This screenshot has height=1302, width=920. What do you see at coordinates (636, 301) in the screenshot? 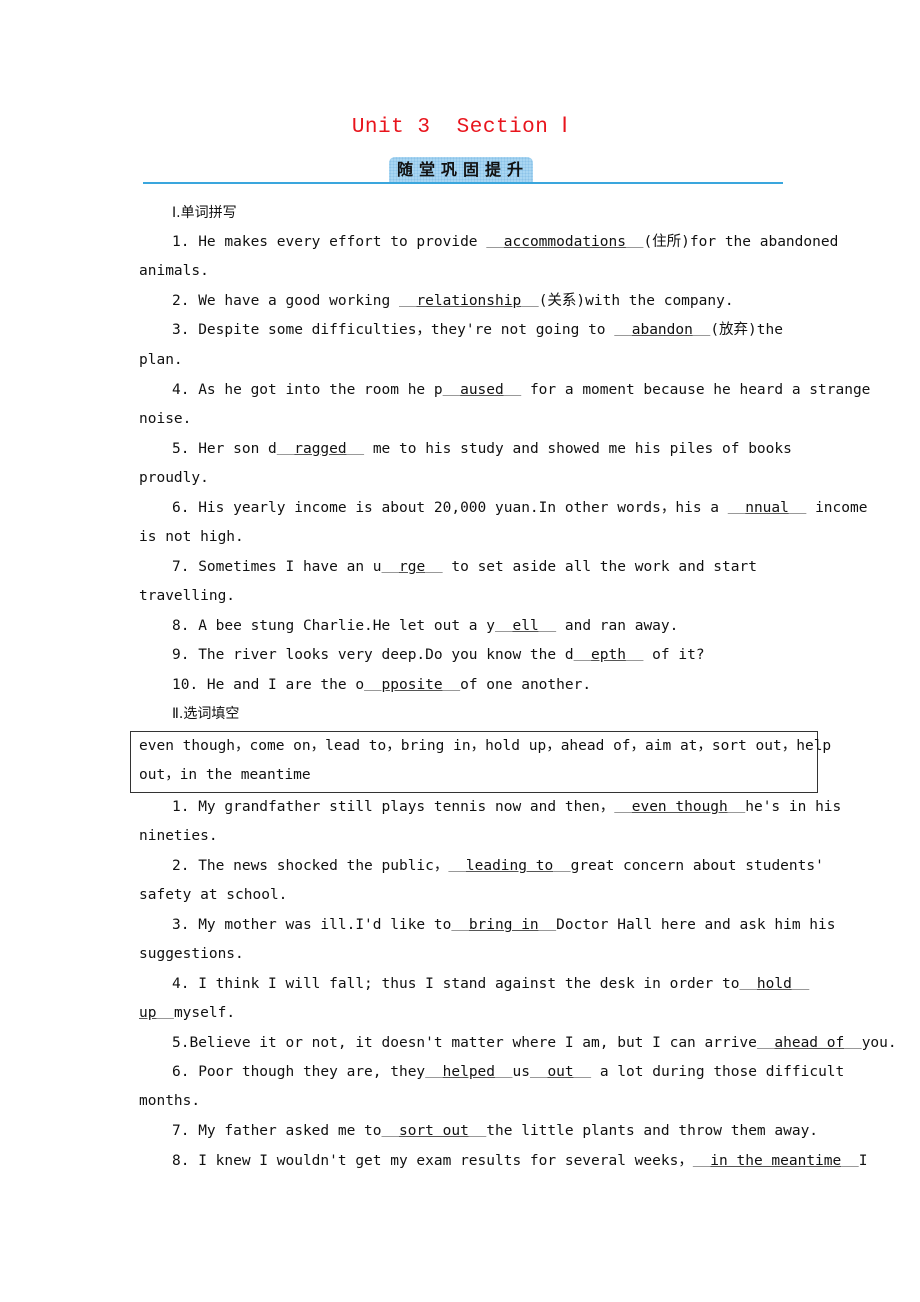
I see `question-text: (关系)with the company.` at bounding box center [636, 301].